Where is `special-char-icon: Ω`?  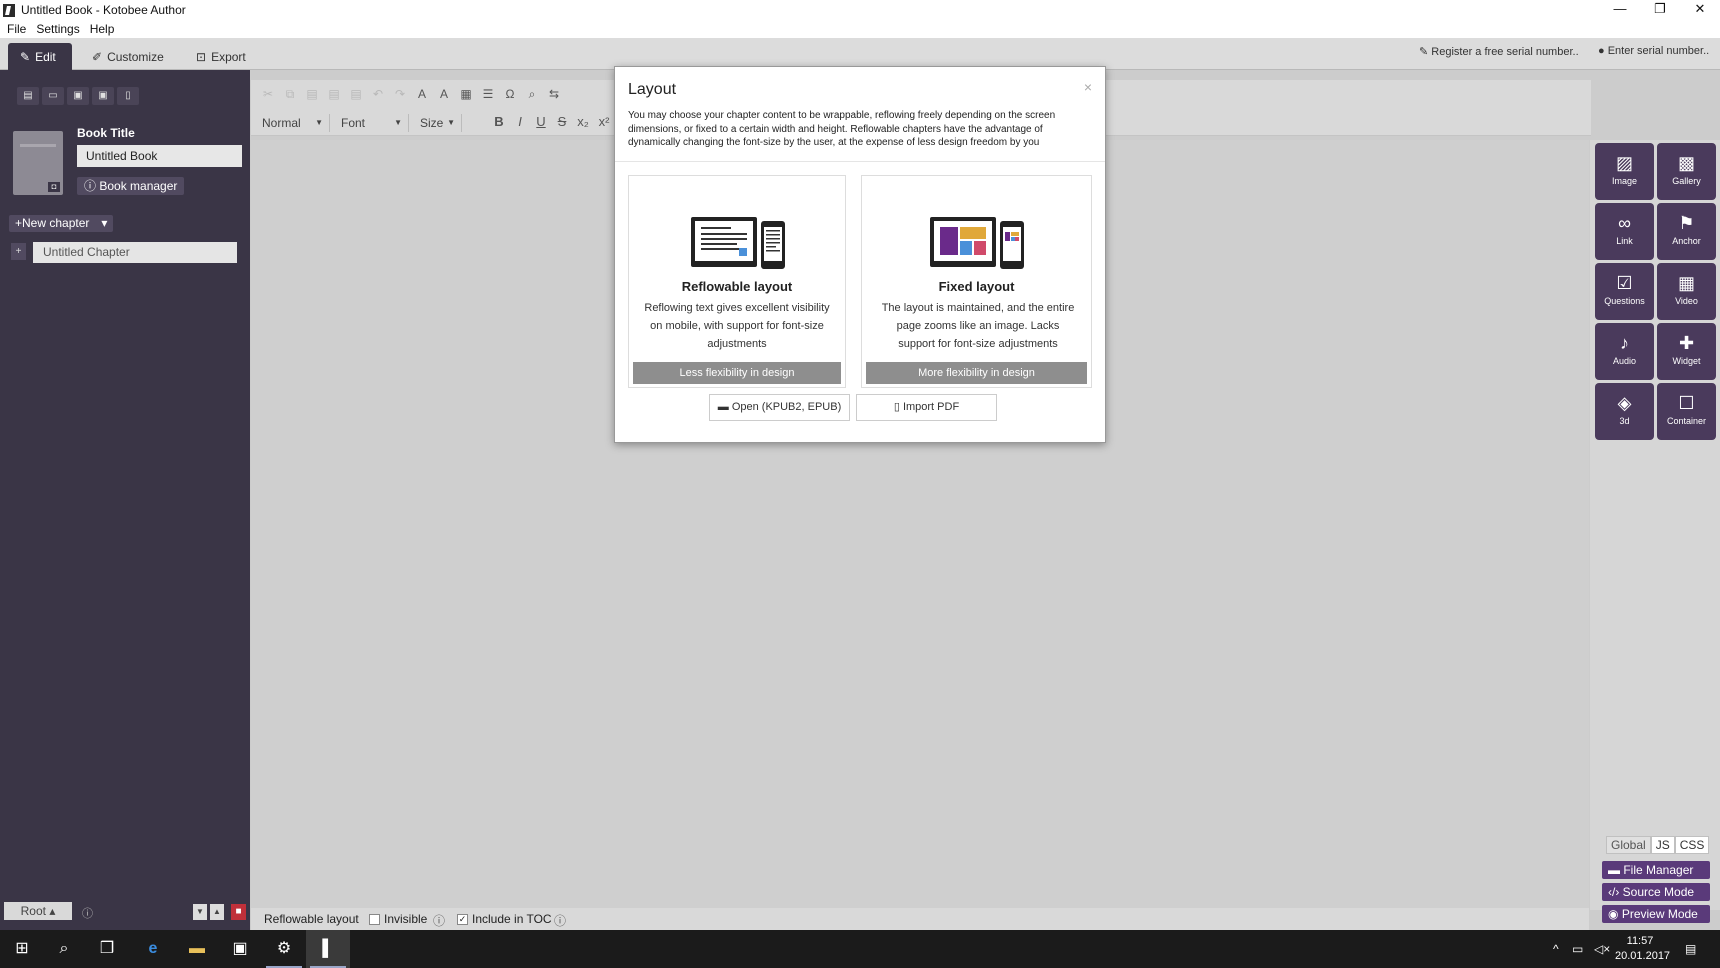
special-char-icon: Ω is located at coordinates (510, 94).